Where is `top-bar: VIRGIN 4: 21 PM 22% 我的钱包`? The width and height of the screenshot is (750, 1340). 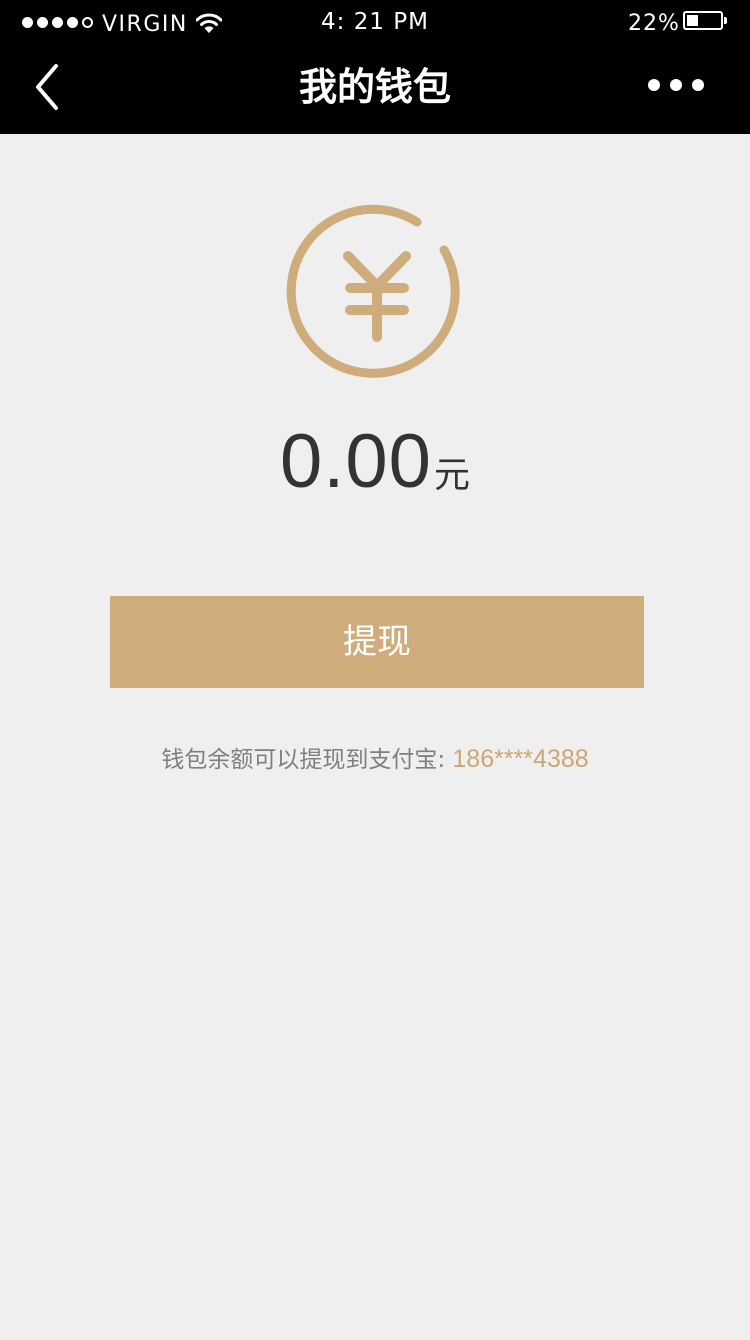
top-bar: VIRGIN 4: 21 PM 22% 我的钱包 is located at coordinates (375, 67).